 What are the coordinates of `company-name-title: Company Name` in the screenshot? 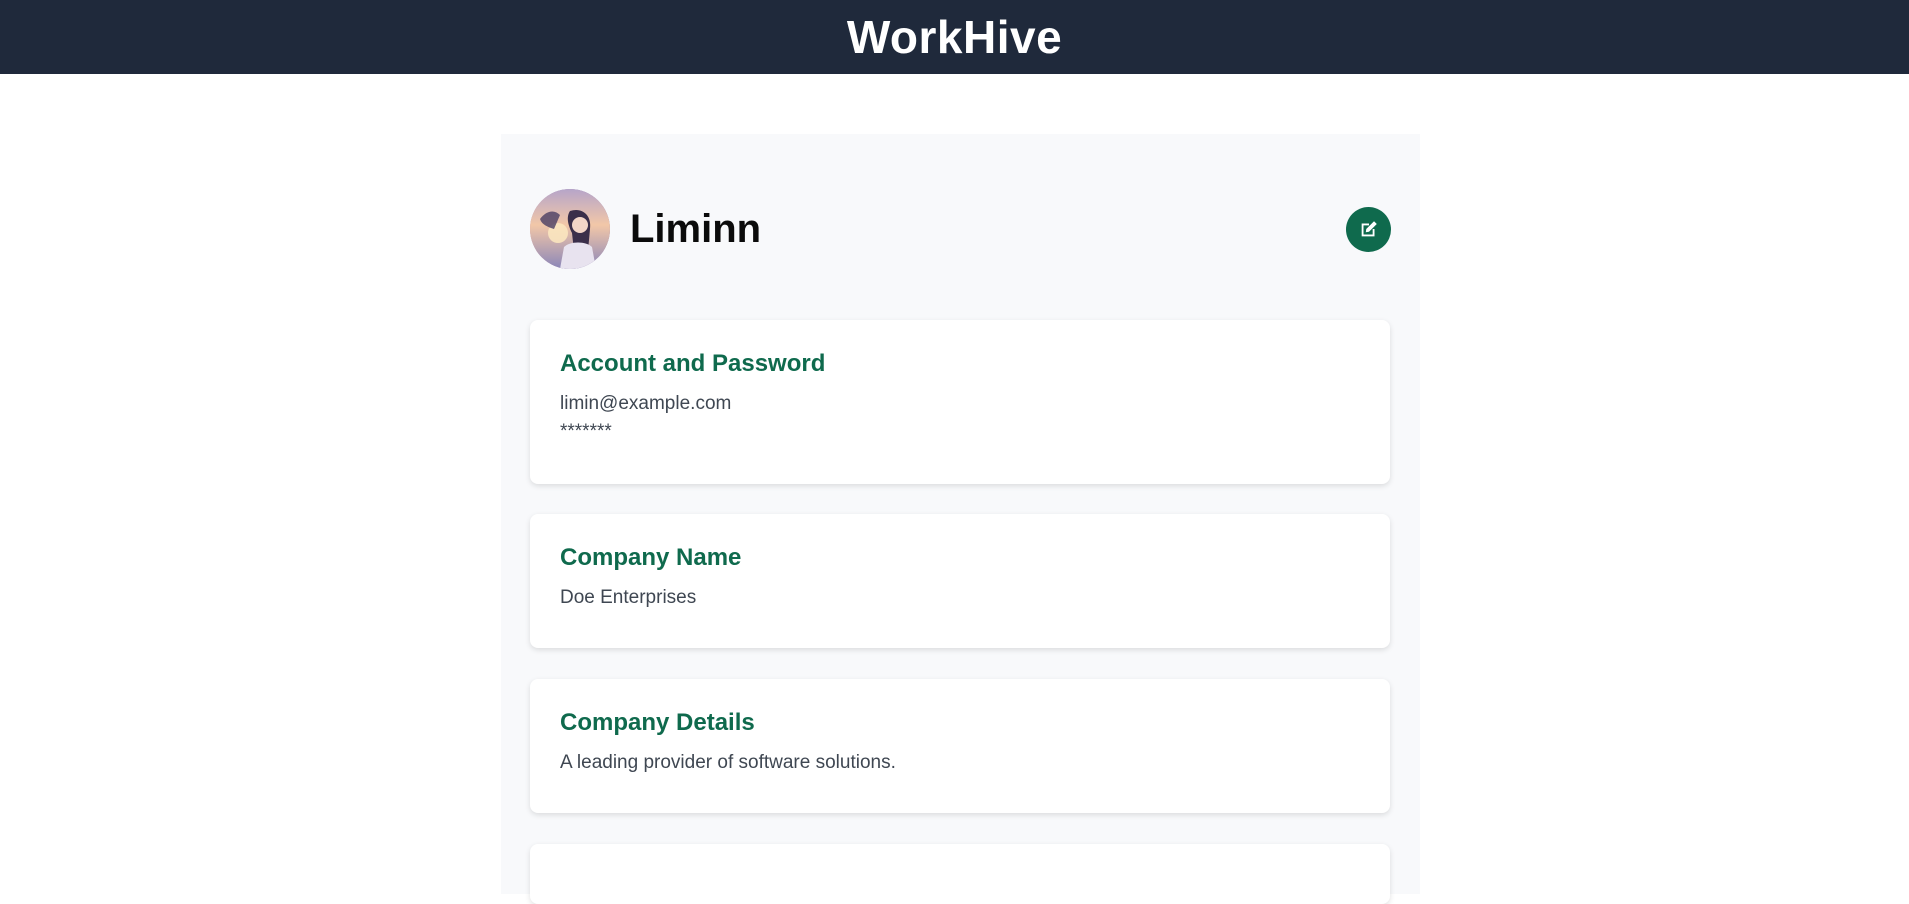 It's located at (651, 557).